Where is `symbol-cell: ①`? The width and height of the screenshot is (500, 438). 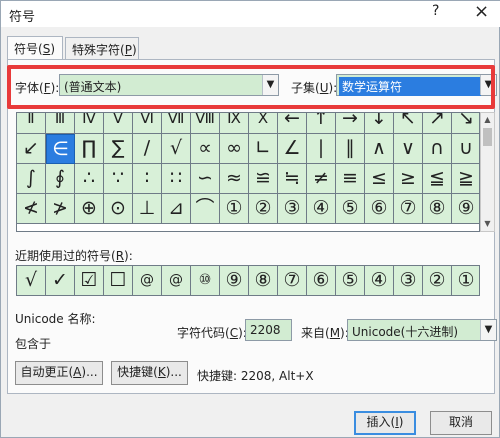 symbol-cell: ① is located at coordinates (234, 209).